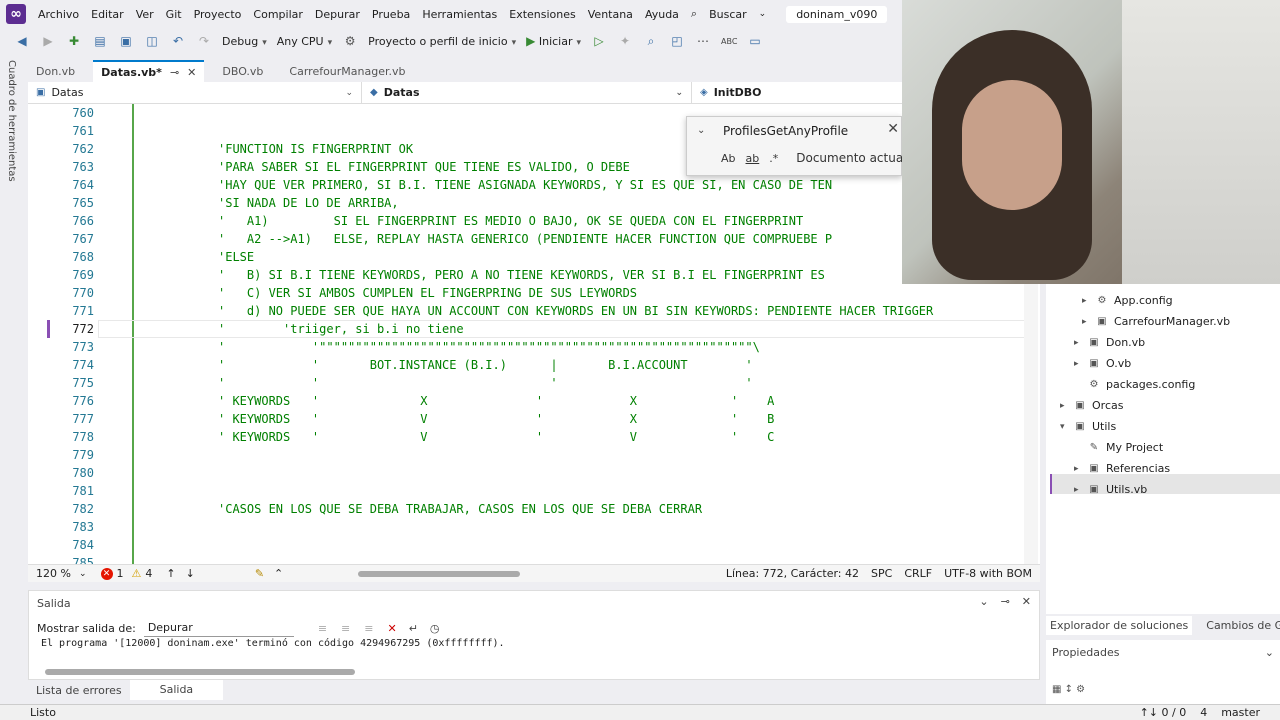 This screenshot has width=1280, height=720. Describe the element at coordinates (14, 379) in the screenshot. I see `toolbox-sidebar: Cuadro de herramientas` at that location.